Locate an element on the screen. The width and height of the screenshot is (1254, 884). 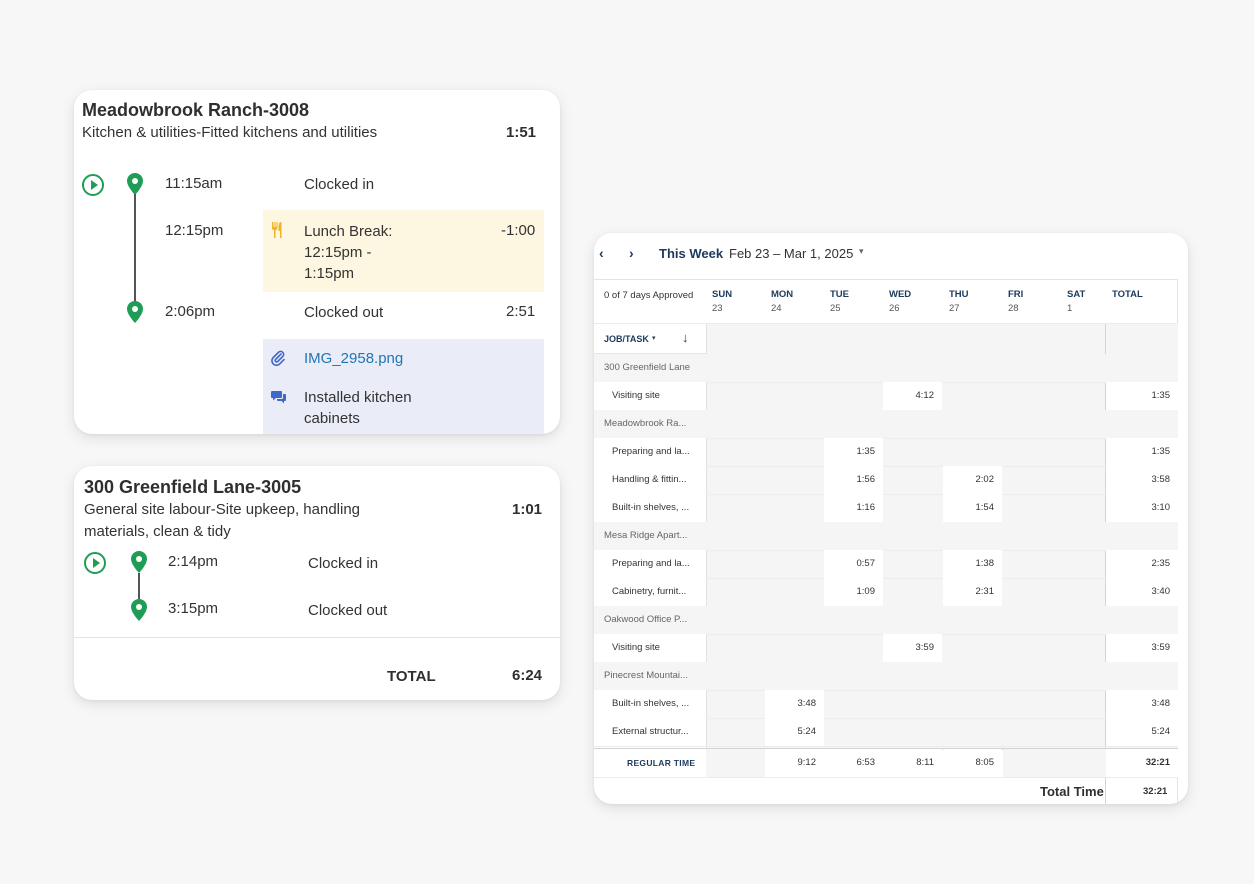
total-value: 6:24 is located at coordinates (527, 675).